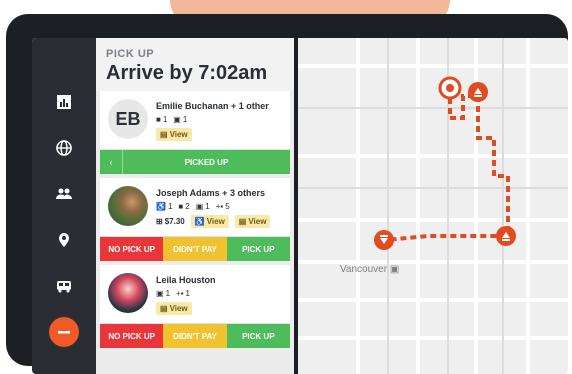  I want to click on city-label: Vancouver ▣, so click(370, 269).